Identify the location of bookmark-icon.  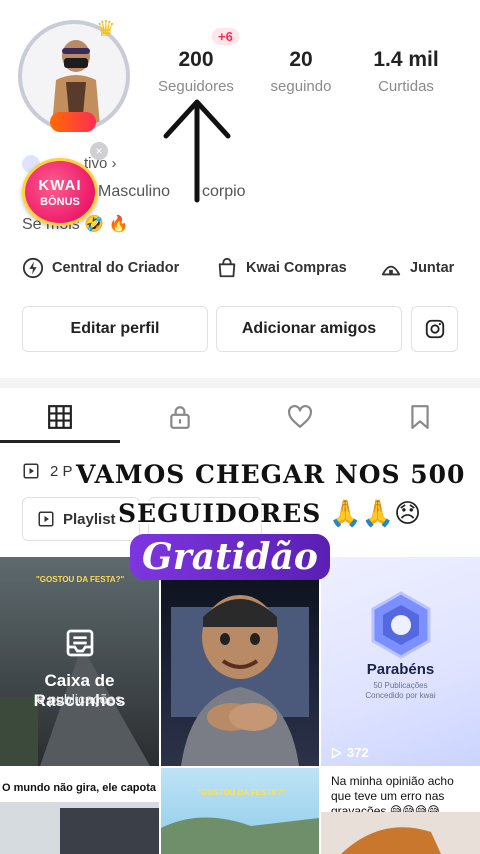
(420, 417).